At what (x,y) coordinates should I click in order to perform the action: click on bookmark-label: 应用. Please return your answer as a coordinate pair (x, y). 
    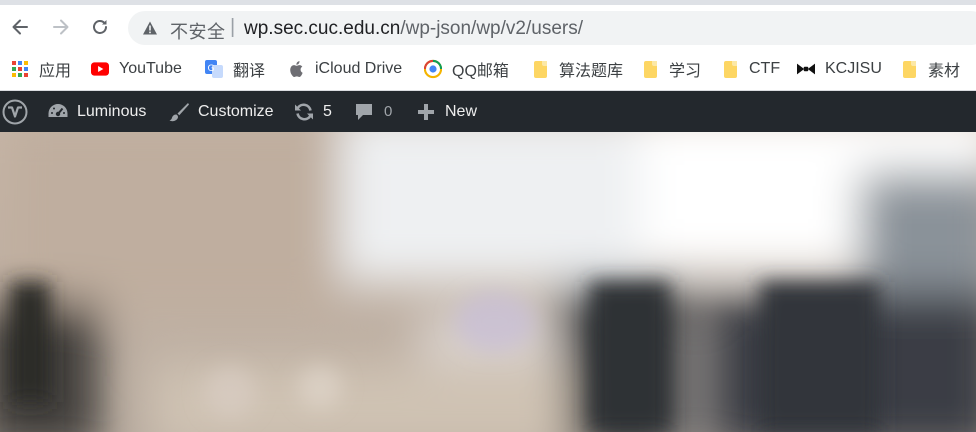
    Looking at the image, I should click on (55, 71).